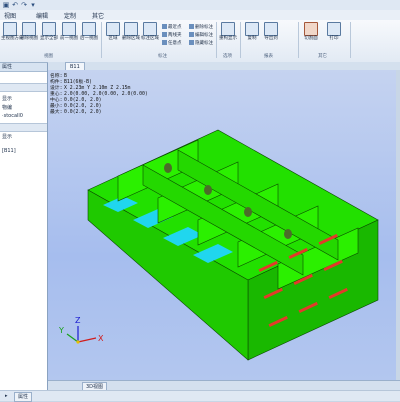  What do you see at coordinates (271, 29) in the screenshot?
I see `export-icon` at bounding box center [271, 29].